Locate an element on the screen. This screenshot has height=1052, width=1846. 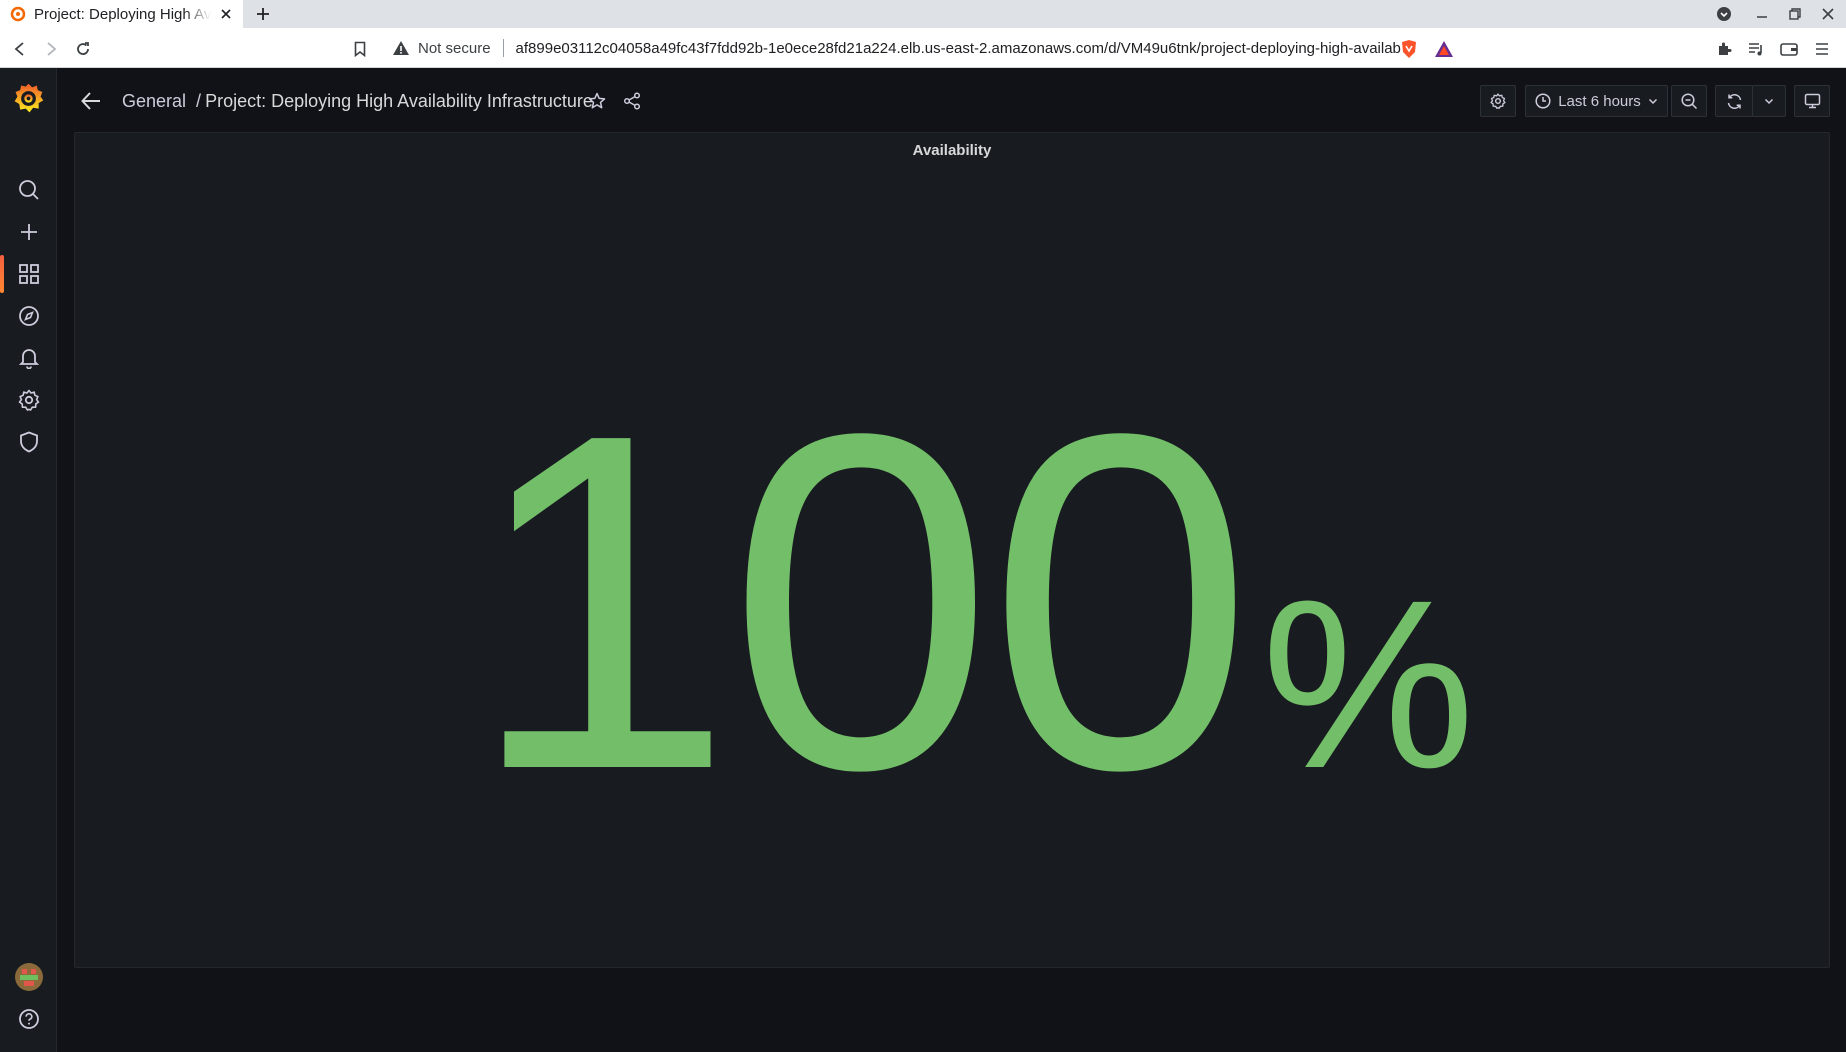
sidemenu-server-admin is located at coordinates (28, 442).